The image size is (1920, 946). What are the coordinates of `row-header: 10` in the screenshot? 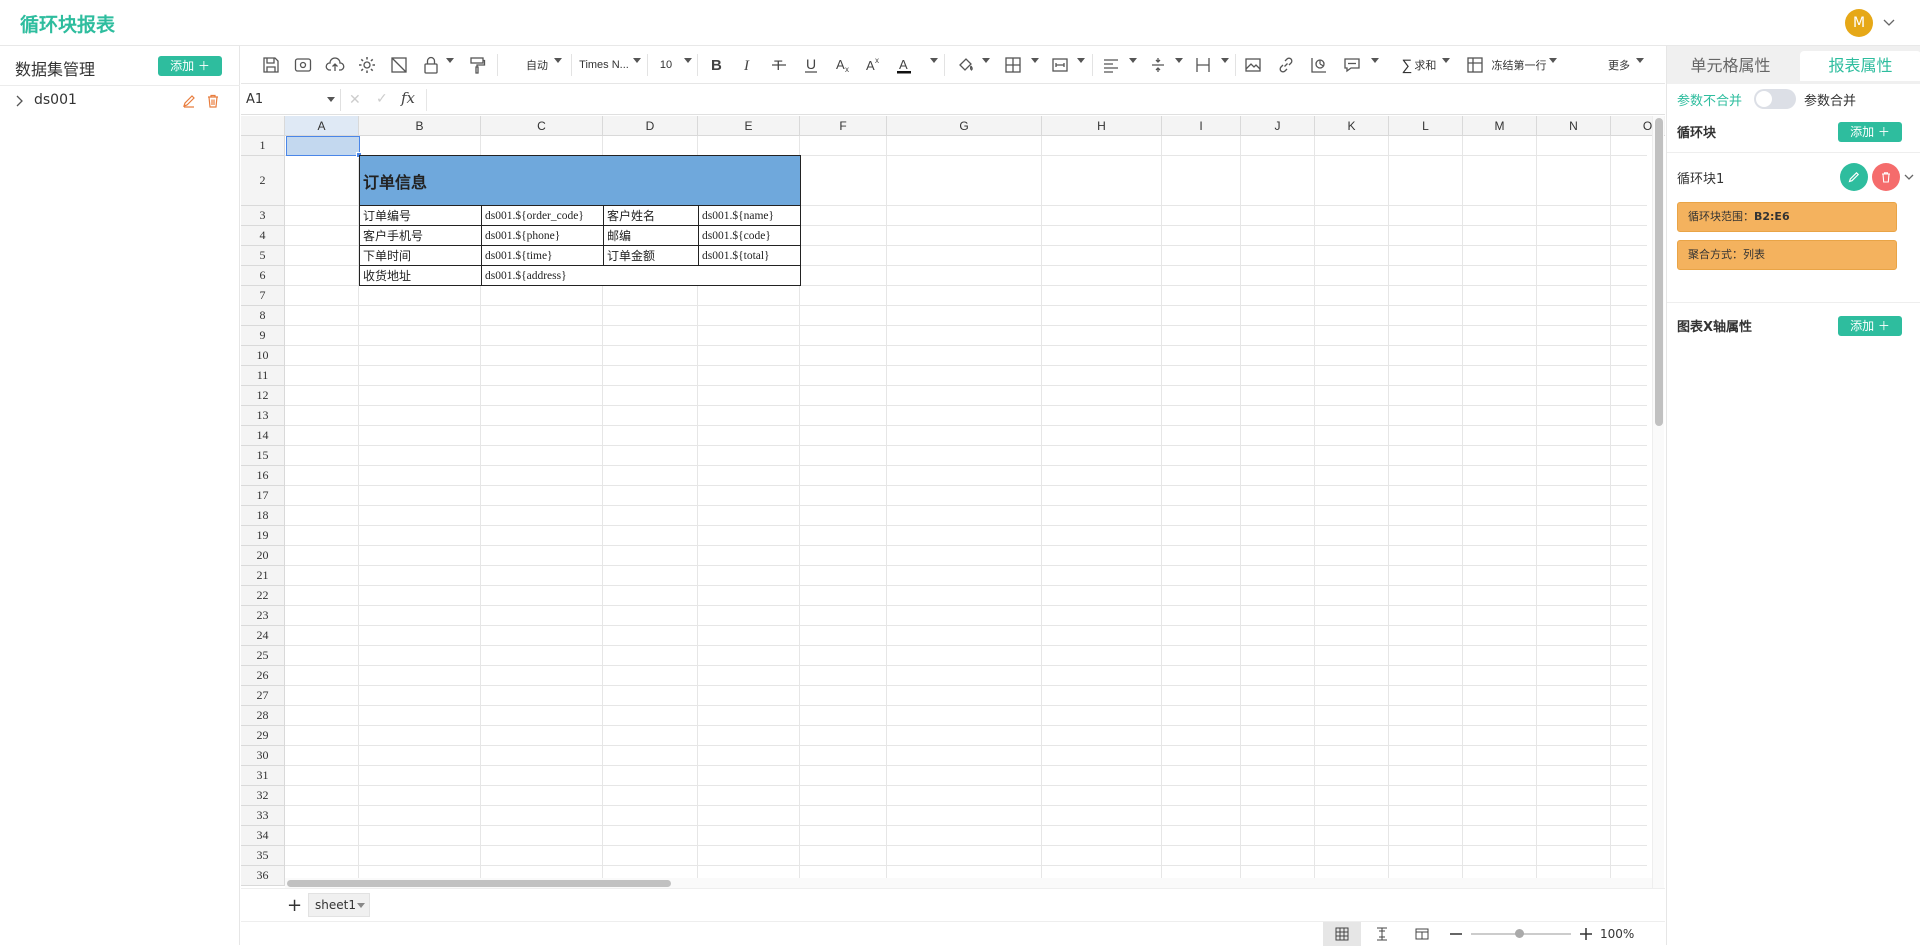 It's located at (263, 356).